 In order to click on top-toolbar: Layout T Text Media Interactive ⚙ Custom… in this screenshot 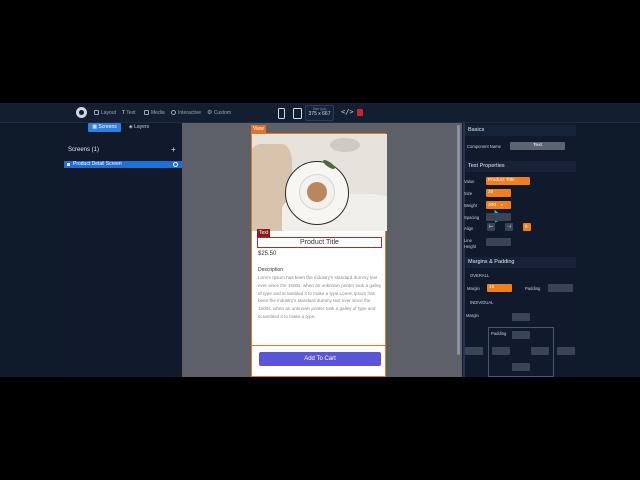, I will do `click(320, 113)`.